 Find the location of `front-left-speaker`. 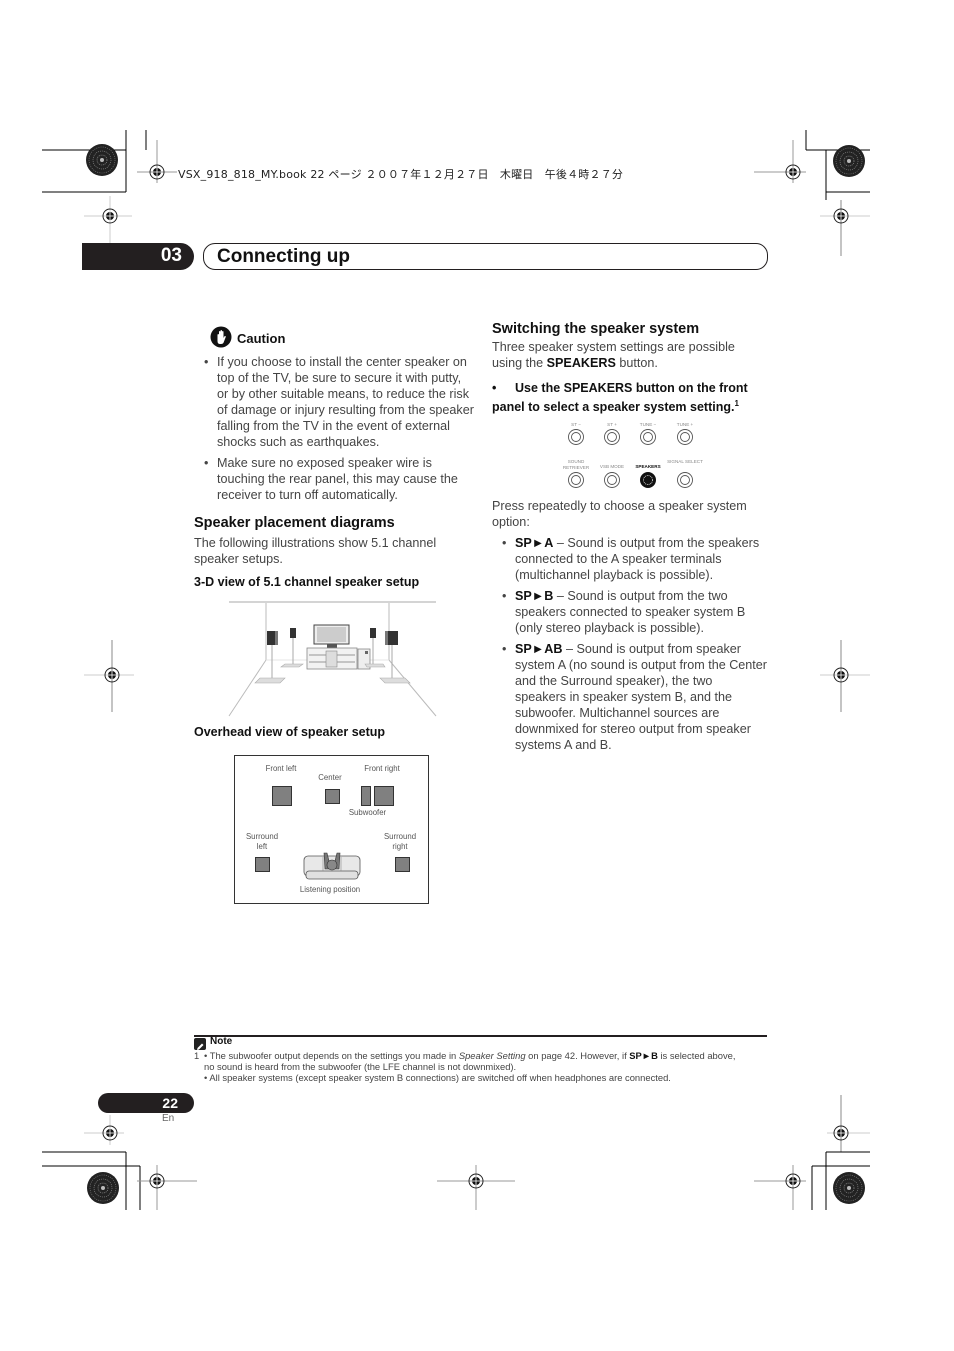

front-left-speaker is located at coordinates (282, 796).